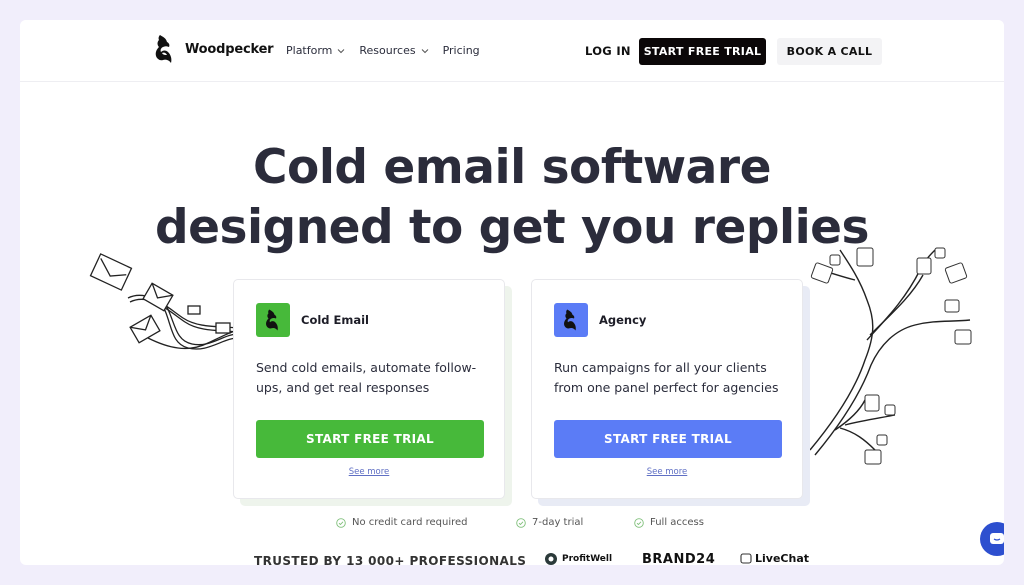 The height and width of the screenshot is (585, 1024). I want to click on nav-resources-label: Resources, so click(387, 50).